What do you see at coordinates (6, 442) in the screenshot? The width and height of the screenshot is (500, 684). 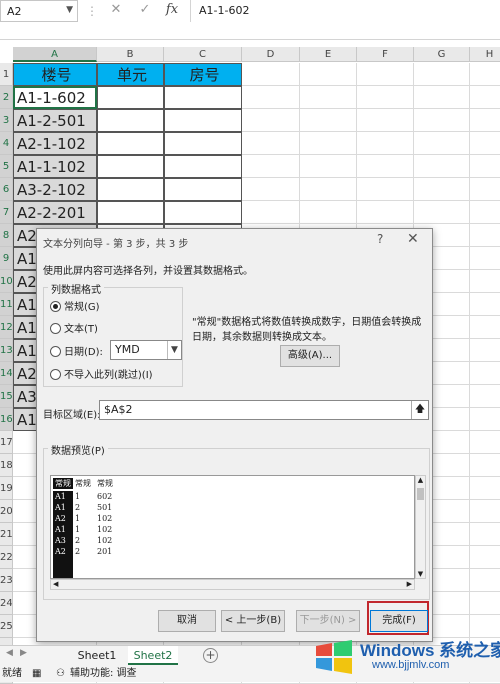 I see `row-header: 17` at bounding box center [6, 442].